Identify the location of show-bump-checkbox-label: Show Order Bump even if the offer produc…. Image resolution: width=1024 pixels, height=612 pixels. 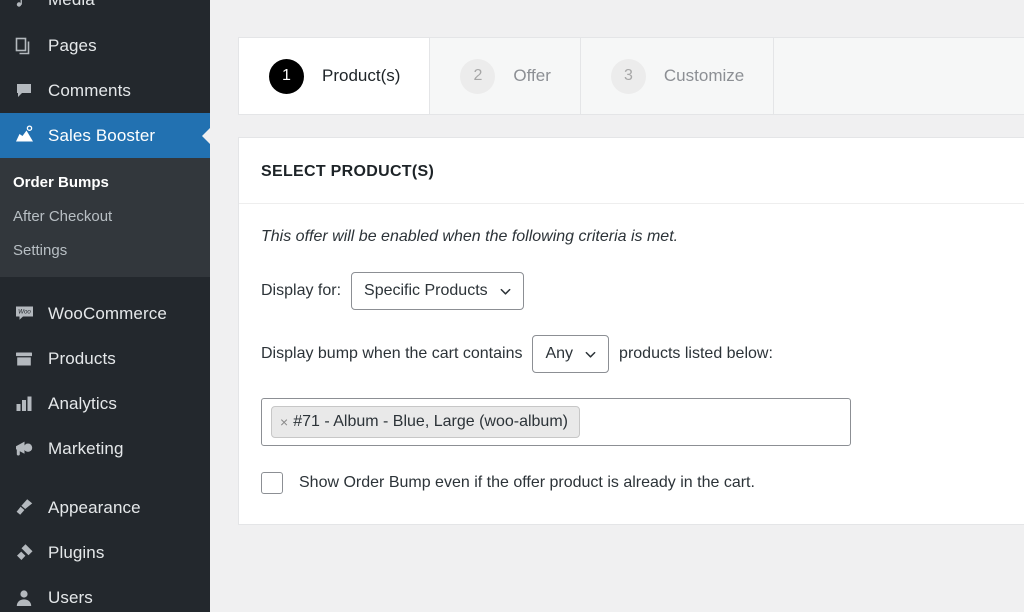
(527, 482).